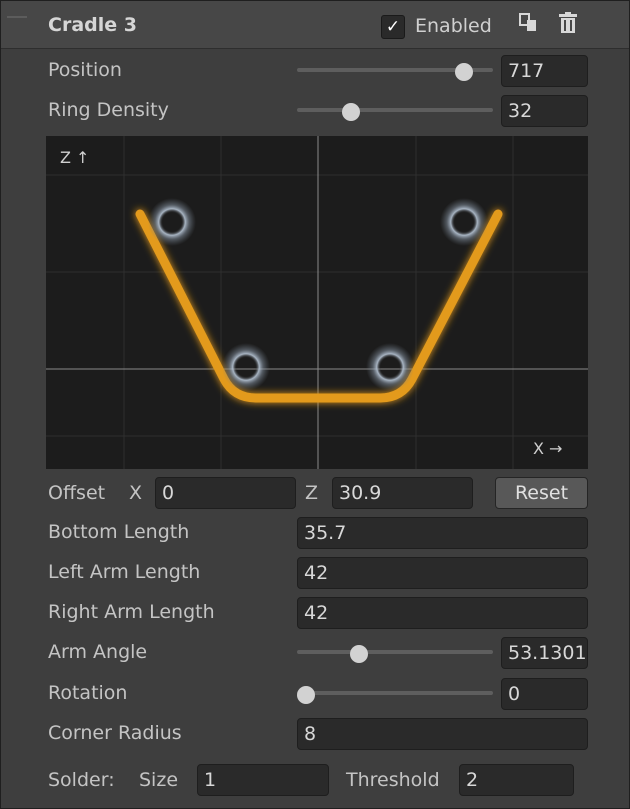  What do you see at coordinates (108, 110) in the screenshot?
I see `ring-density-label: Ring Density` at bounding box center [108, 110].